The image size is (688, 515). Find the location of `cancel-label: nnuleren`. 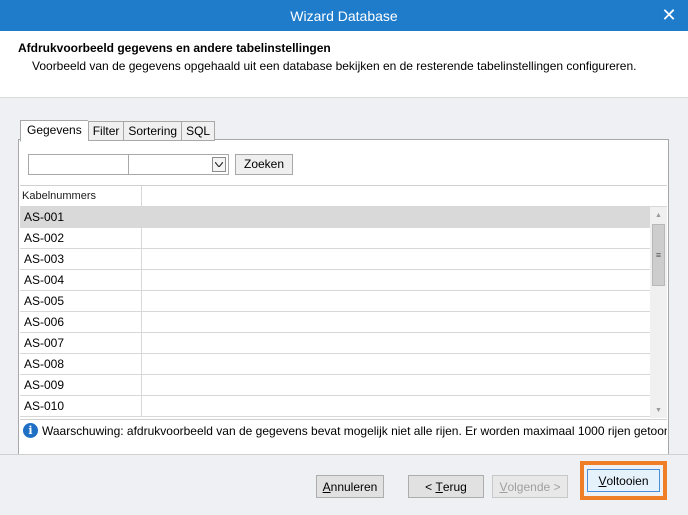

cancel-label: nnuleren is located at coordinates (354, 486).